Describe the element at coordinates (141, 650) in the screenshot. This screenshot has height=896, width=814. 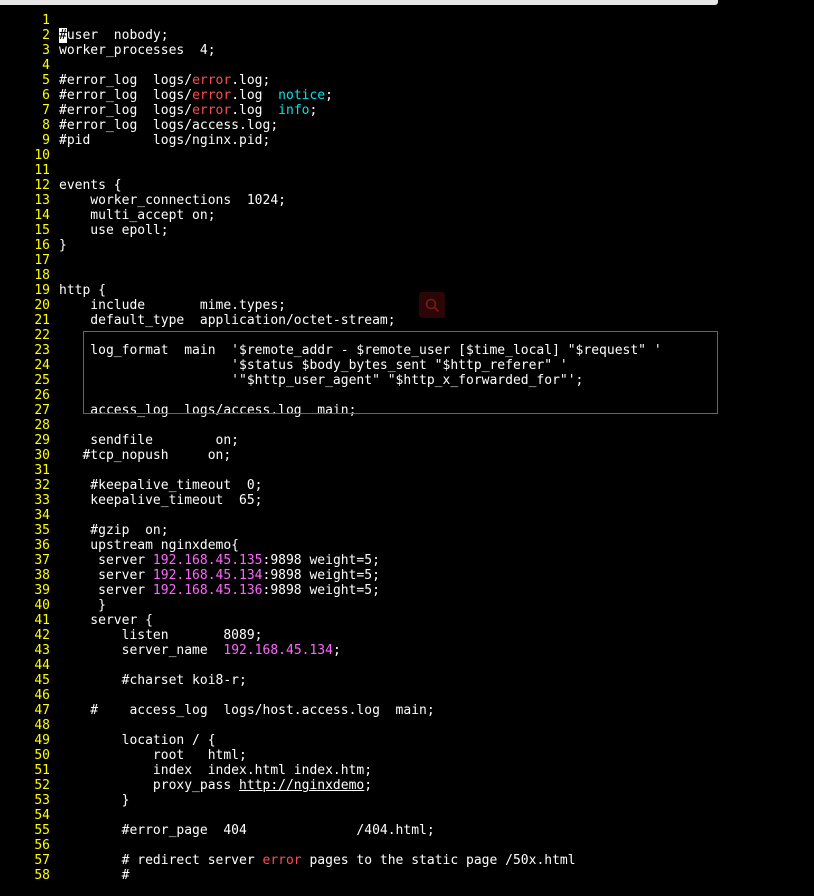
I see `code-token: server_name` at that location.